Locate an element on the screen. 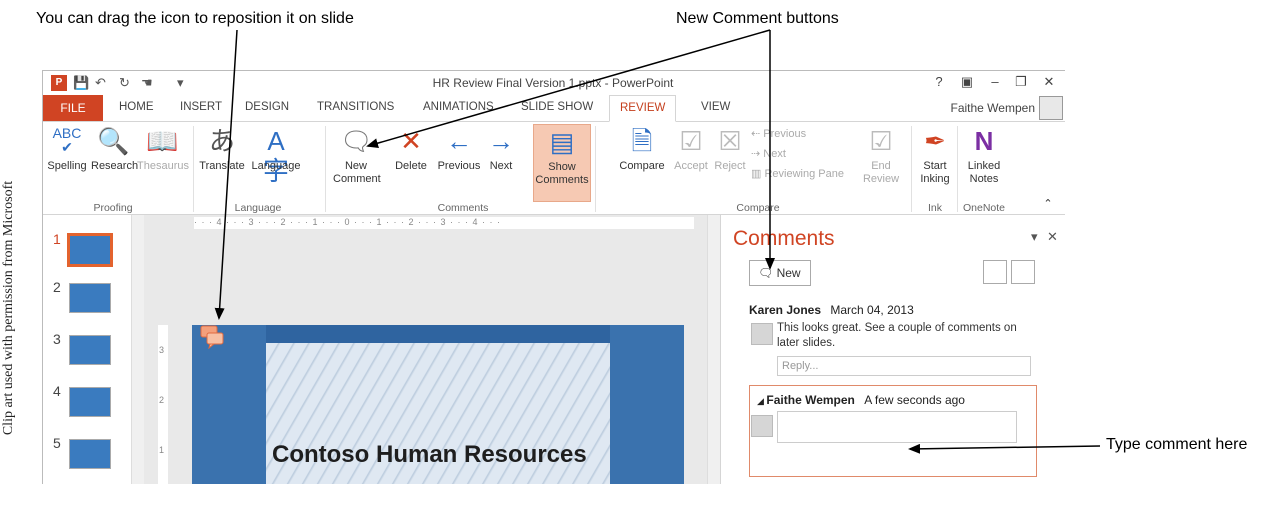 The image size is (1287, 517). show-comments-button: ▤ Show Comments is located at coordinates (562, 163).